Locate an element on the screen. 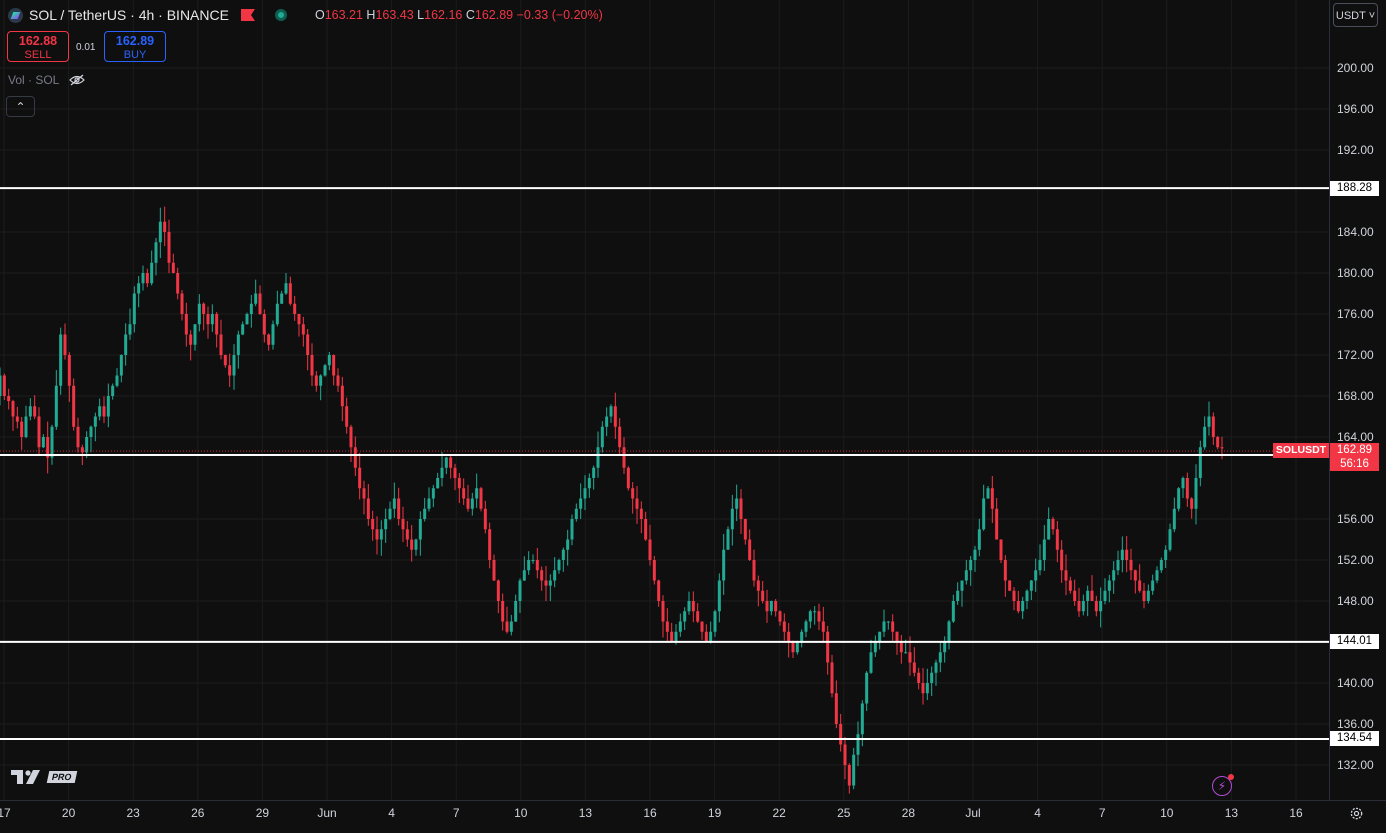  price-tick: 152.00 is located at coordinates (1355, 560).